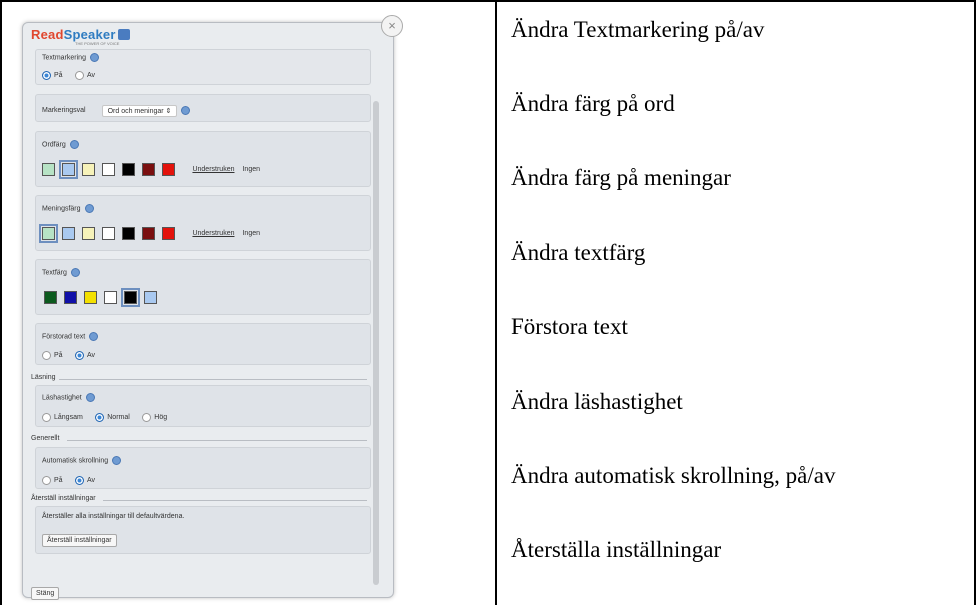 The height and width of the screenshot is (605, 976). What do you see at coordinates (45, 438) in the screenshot?
I see `generellt-group-title: Generellt` at bounding box center [45, 438].